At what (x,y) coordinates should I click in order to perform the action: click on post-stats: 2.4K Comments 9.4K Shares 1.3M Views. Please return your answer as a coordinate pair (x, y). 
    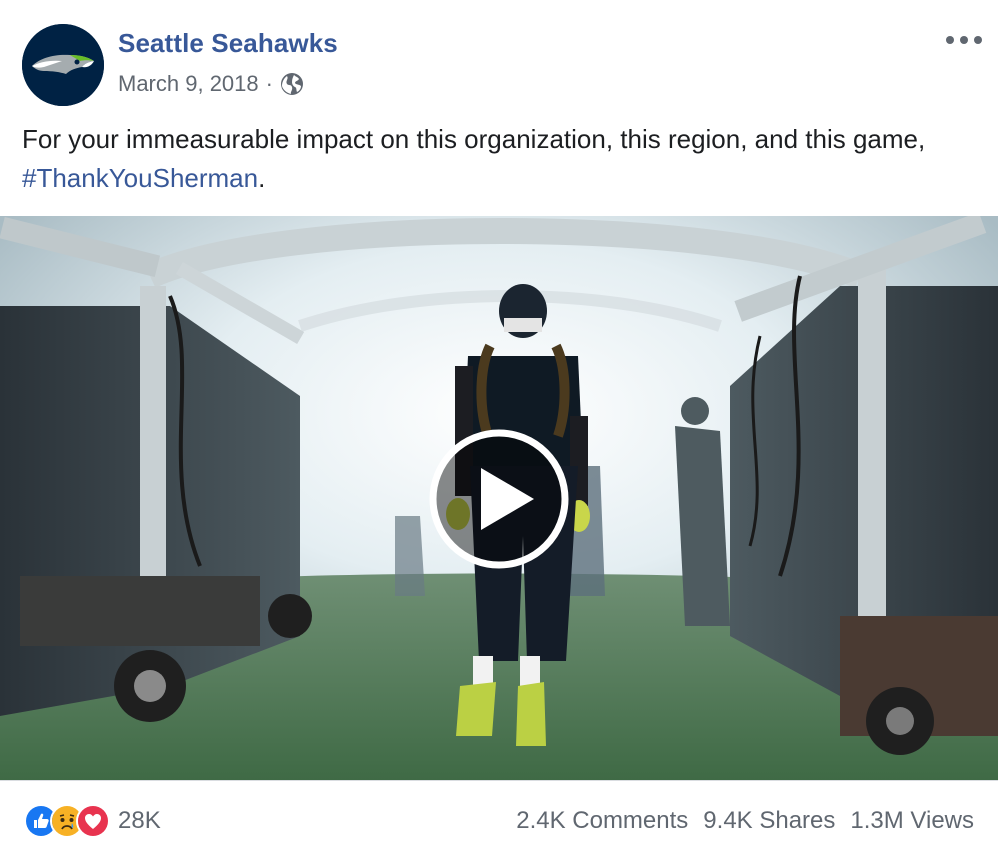
    Looking at the image, I should click on (745, 821).